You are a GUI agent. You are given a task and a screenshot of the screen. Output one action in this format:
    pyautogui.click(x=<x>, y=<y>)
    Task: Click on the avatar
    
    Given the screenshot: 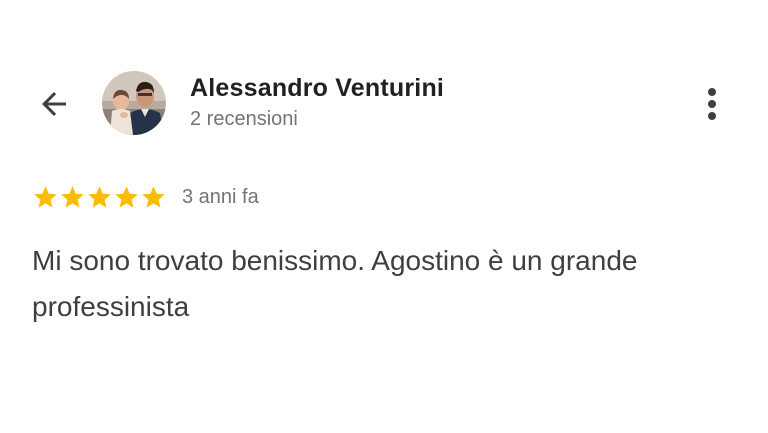 What is the action you would take?
    pyautogui.click(x=134, y=103)
    